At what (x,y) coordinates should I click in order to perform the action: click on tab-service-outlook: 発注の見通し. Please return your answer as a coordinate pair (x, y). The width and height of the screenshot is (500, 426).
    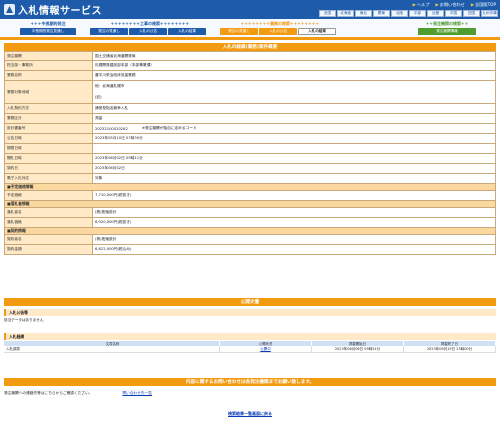
    Looking at the image, I should click on (239, 31).